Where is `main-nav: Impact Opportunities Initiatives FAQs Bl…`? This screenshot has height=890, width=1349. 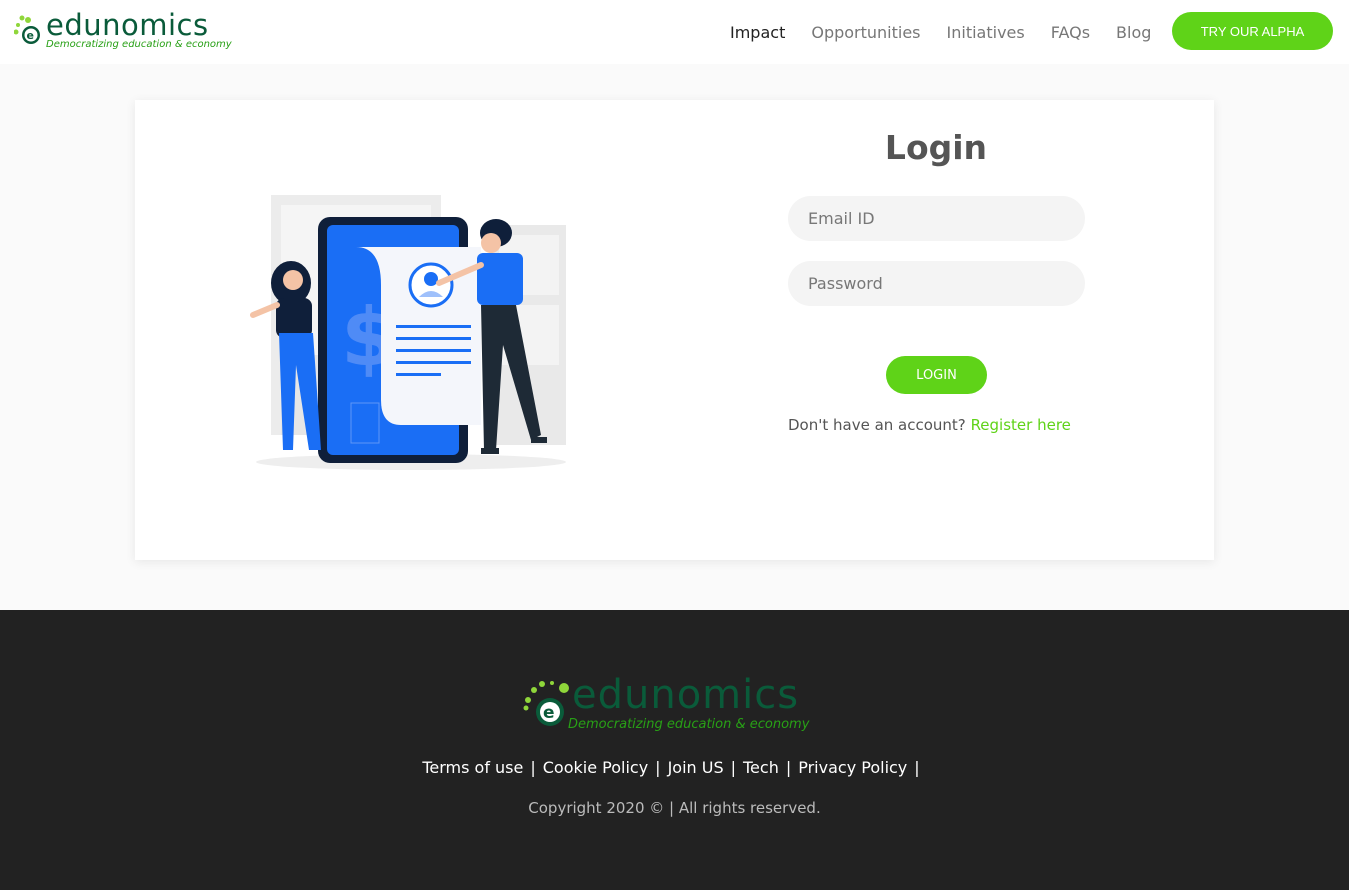 main-nav: Impact Opportunities Initiatives FAQs Bl… is located at coordinates (953, 32).